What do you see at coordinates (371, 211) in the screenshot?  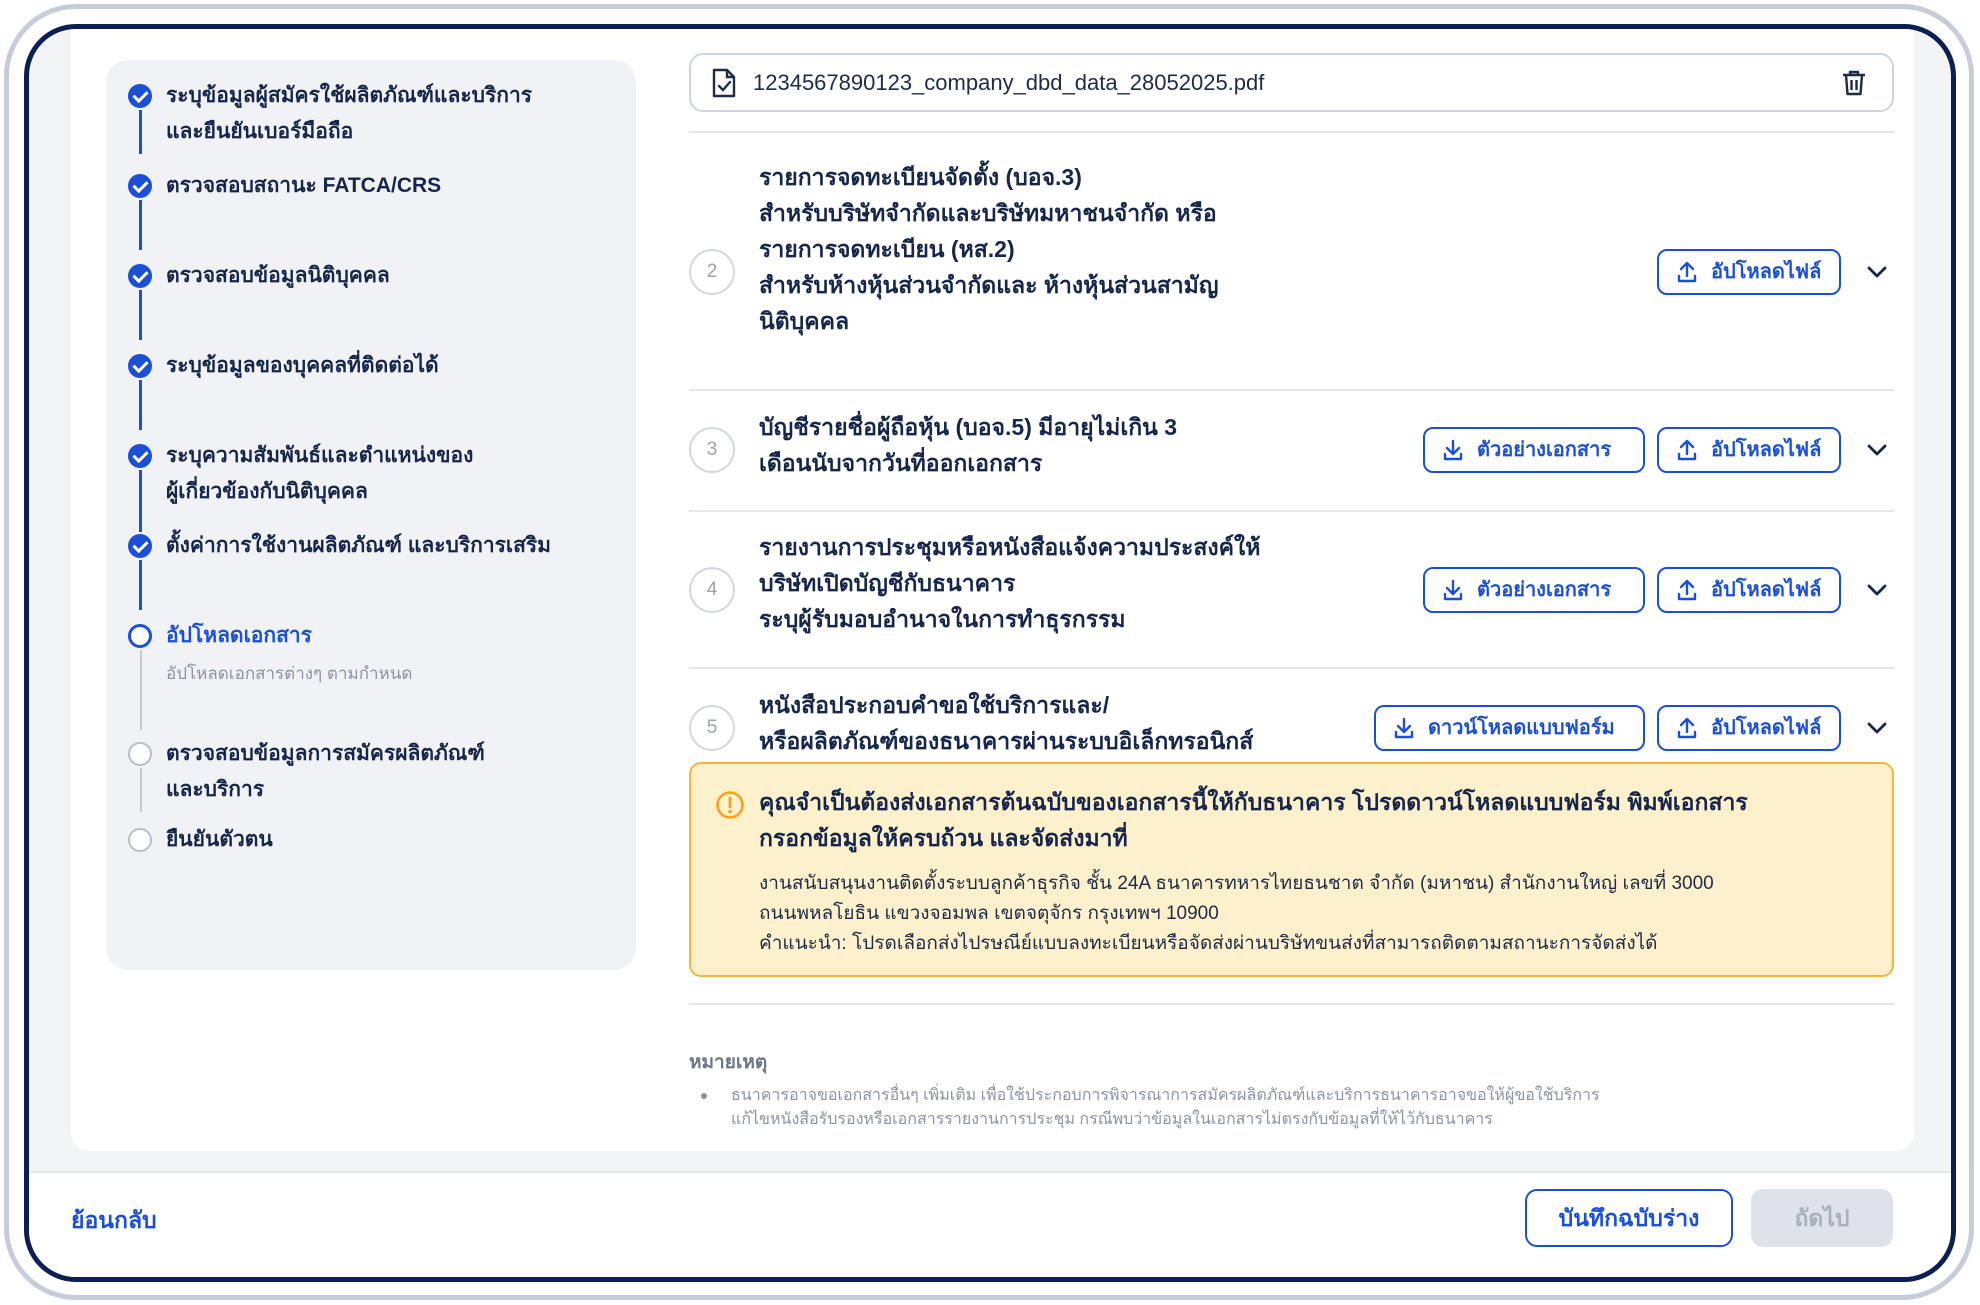 I see `step-2: ตรวจสอบสถานะ FATCA/CRS` at bounding box center [371, 211].